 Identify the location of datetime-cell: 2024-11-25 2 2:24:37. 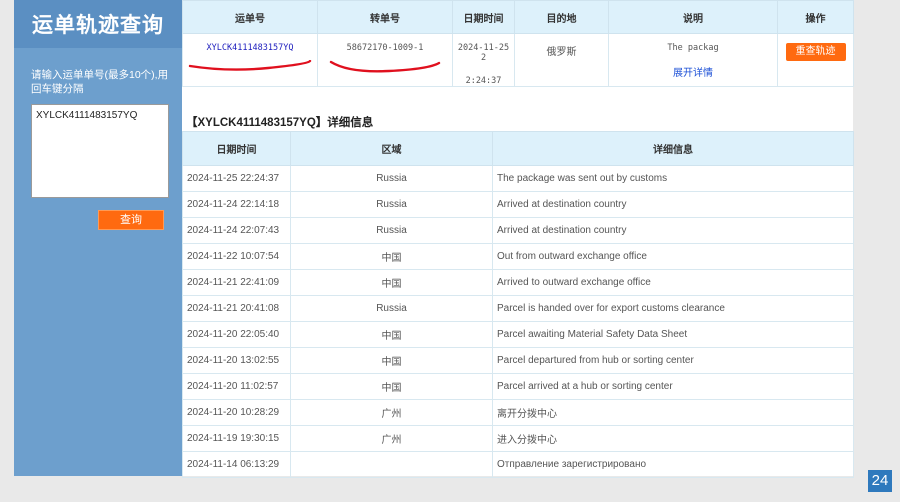
(483, 60).